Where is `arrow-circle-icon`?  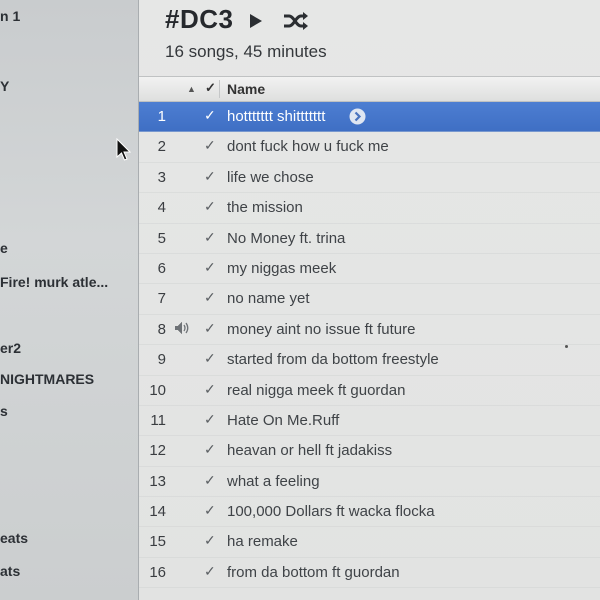
arrow-circle-icon is located at coordinates (357, 116).